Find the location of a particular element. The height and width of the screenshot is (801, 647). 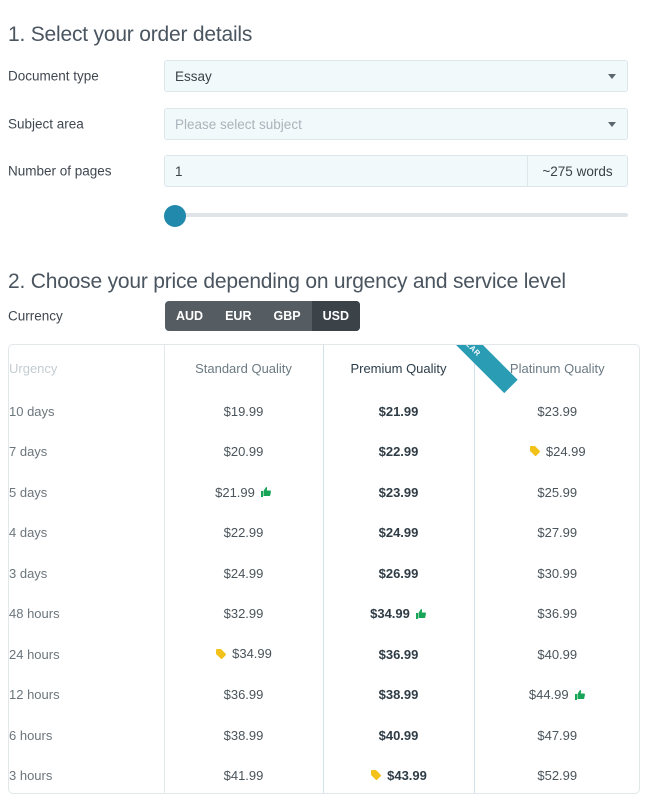

price-value: $20.99 is located at coordinates (243, 452).